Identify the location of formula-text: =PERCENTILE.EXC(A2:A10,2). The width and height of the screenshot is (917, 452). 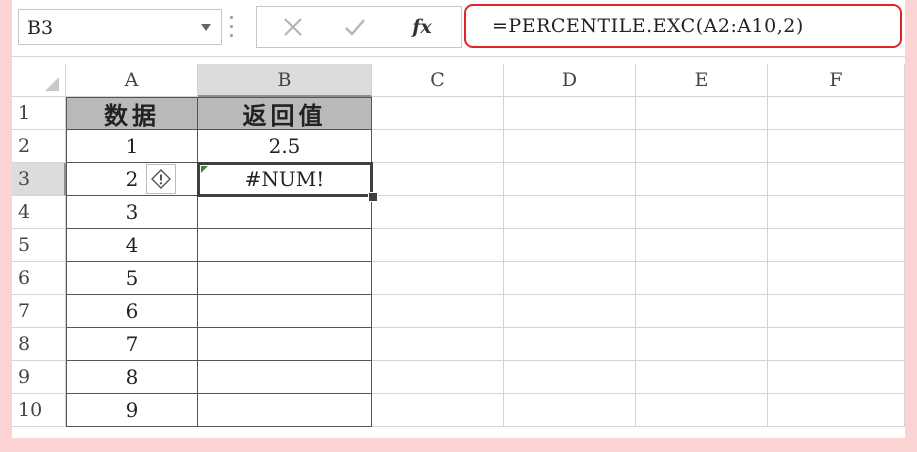
(648, 26).